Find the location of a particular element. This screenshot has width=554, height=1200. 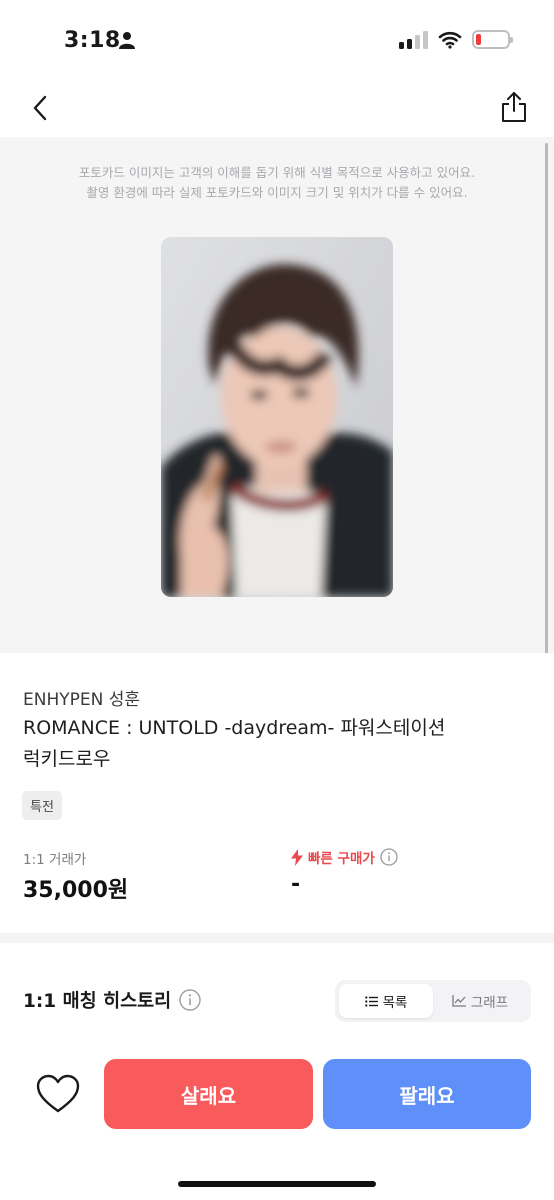

benefit-tag: 특전 is located at coordinates (42, 805).